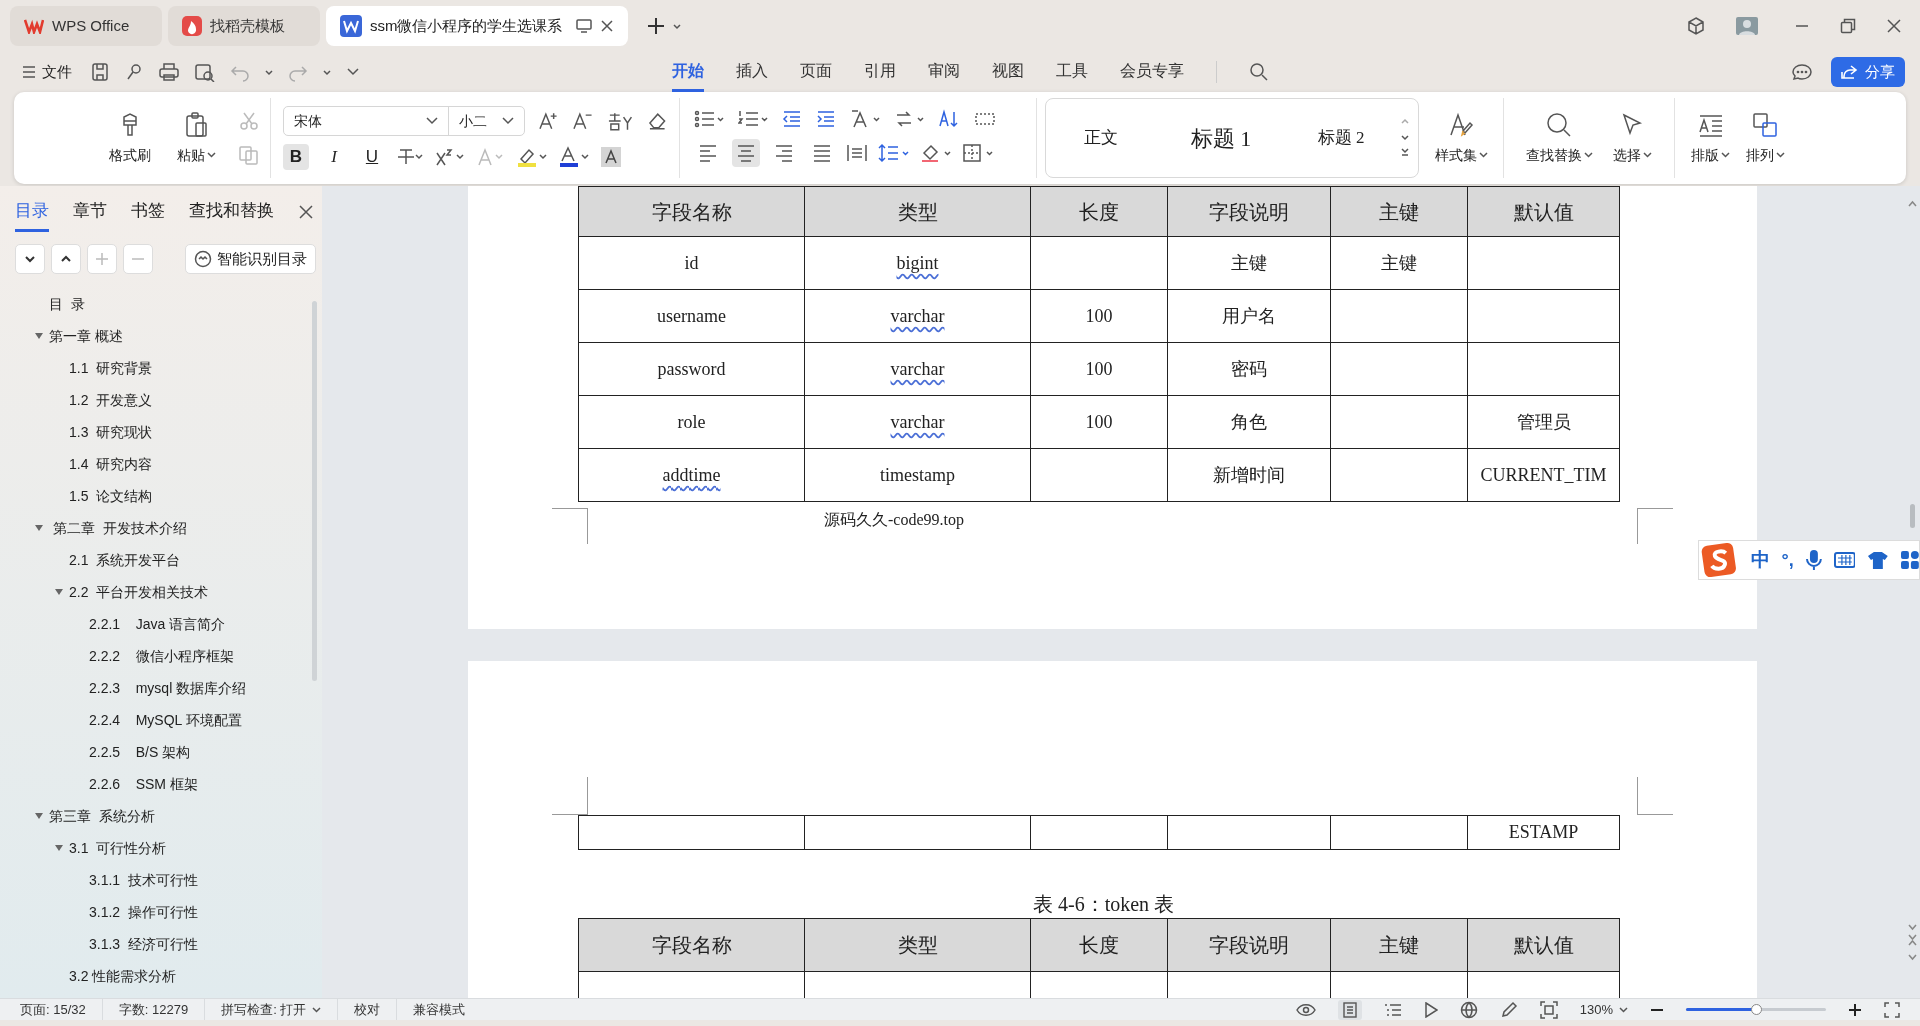 Image resolution: width=1920 pixels, height=1026 pixels. What do you see at coordinates (296, 157) in the screenshot?
I see `format-button: B` at bounding box center [296, 157].